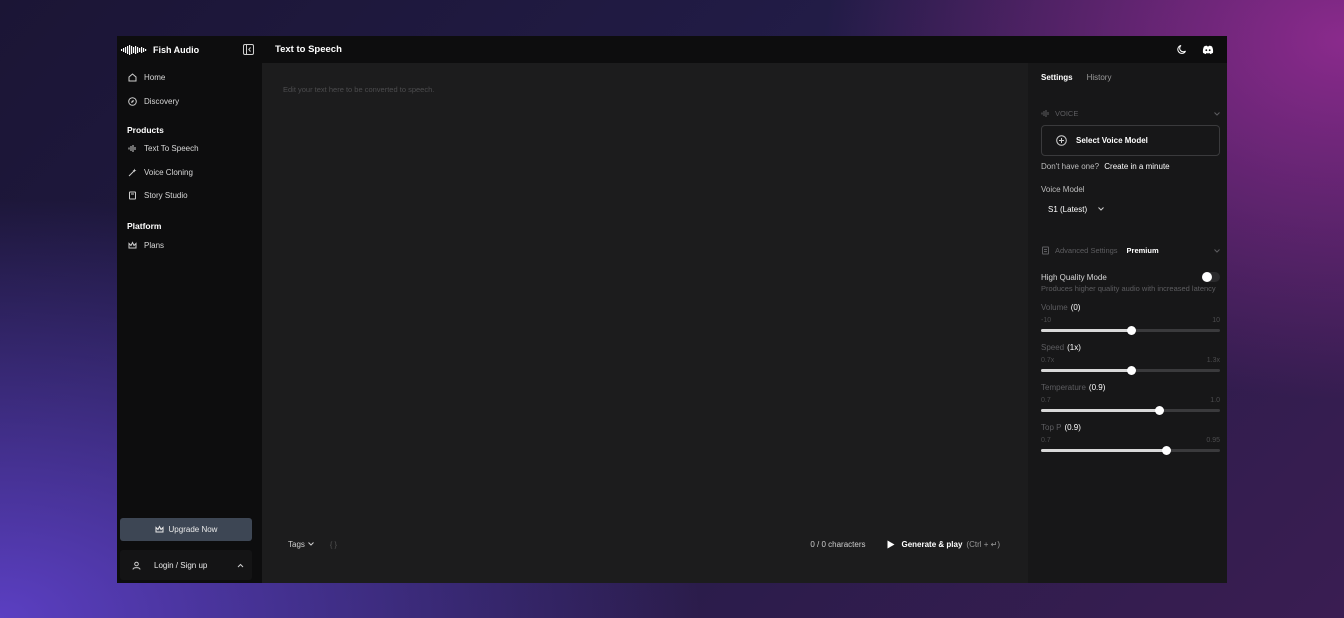  What do you see at coordinates (1063, 189) in the screenshot?
I see `voice-model-label: Voice Model` at bounding box center [1063, 189].